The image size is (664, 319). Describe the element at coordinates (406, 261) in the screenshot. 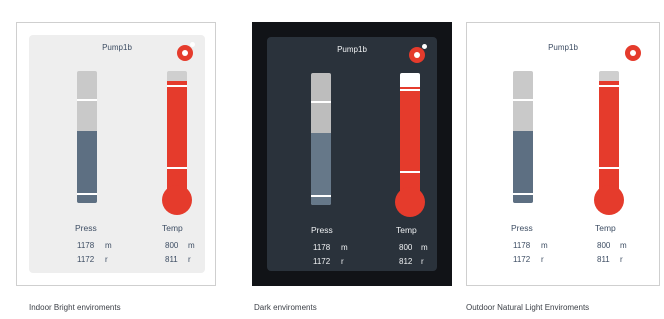

I see `temp-r-value: 812` at that location.